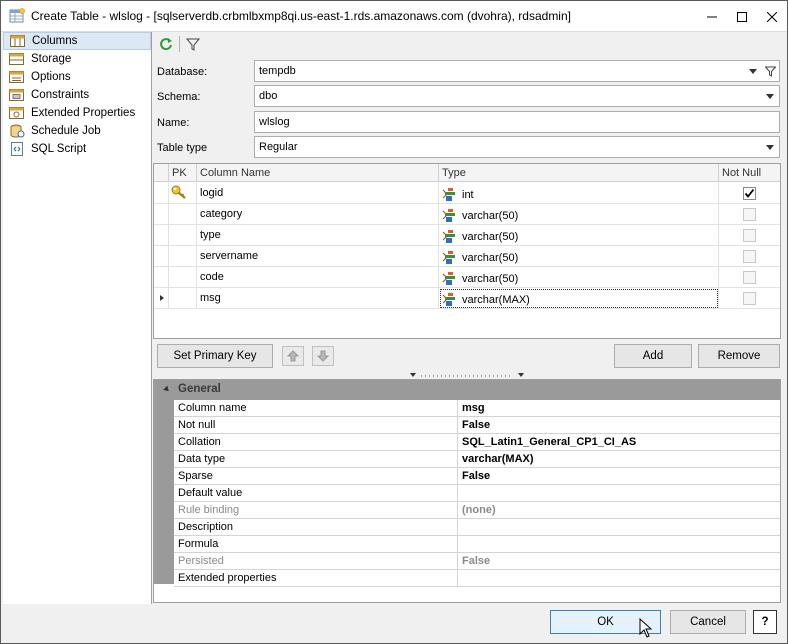 Image resolution: width=788 pixels, height=644 pixels. I want to click on move-down-button, so click(323, 356).